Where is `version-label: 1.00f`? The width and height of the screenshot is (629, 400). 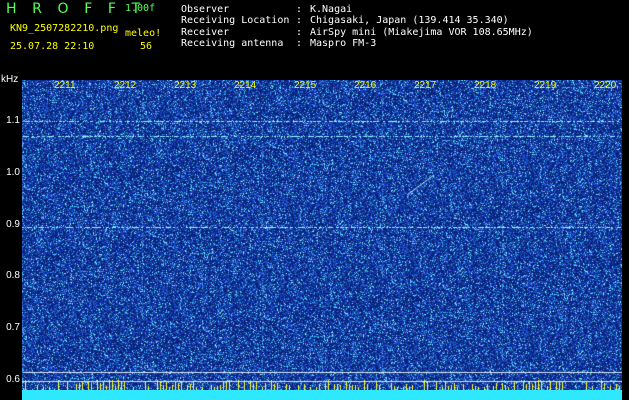
version-label: 1.00f is located at coordinates (140, 8).